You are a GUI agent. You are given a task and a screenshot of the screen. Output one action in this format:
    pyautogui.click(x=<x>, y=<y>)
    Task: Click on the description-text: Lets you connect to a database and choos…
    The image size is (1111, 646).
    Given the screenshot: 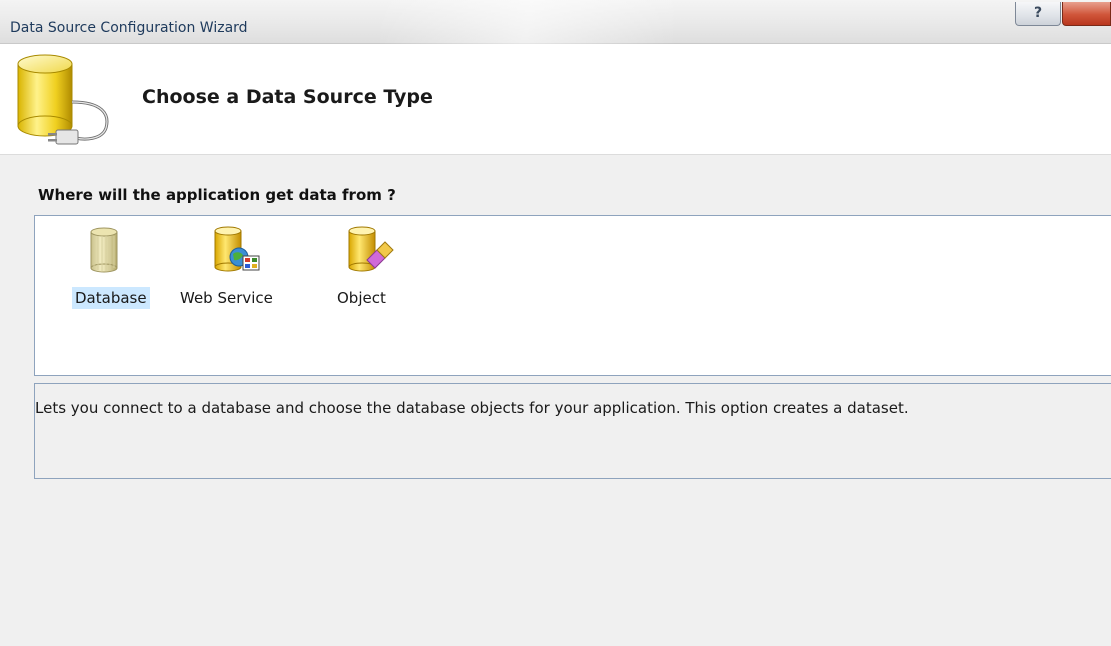 What is the action you would take?
    pyautogui.click(x=472, y=408)
    